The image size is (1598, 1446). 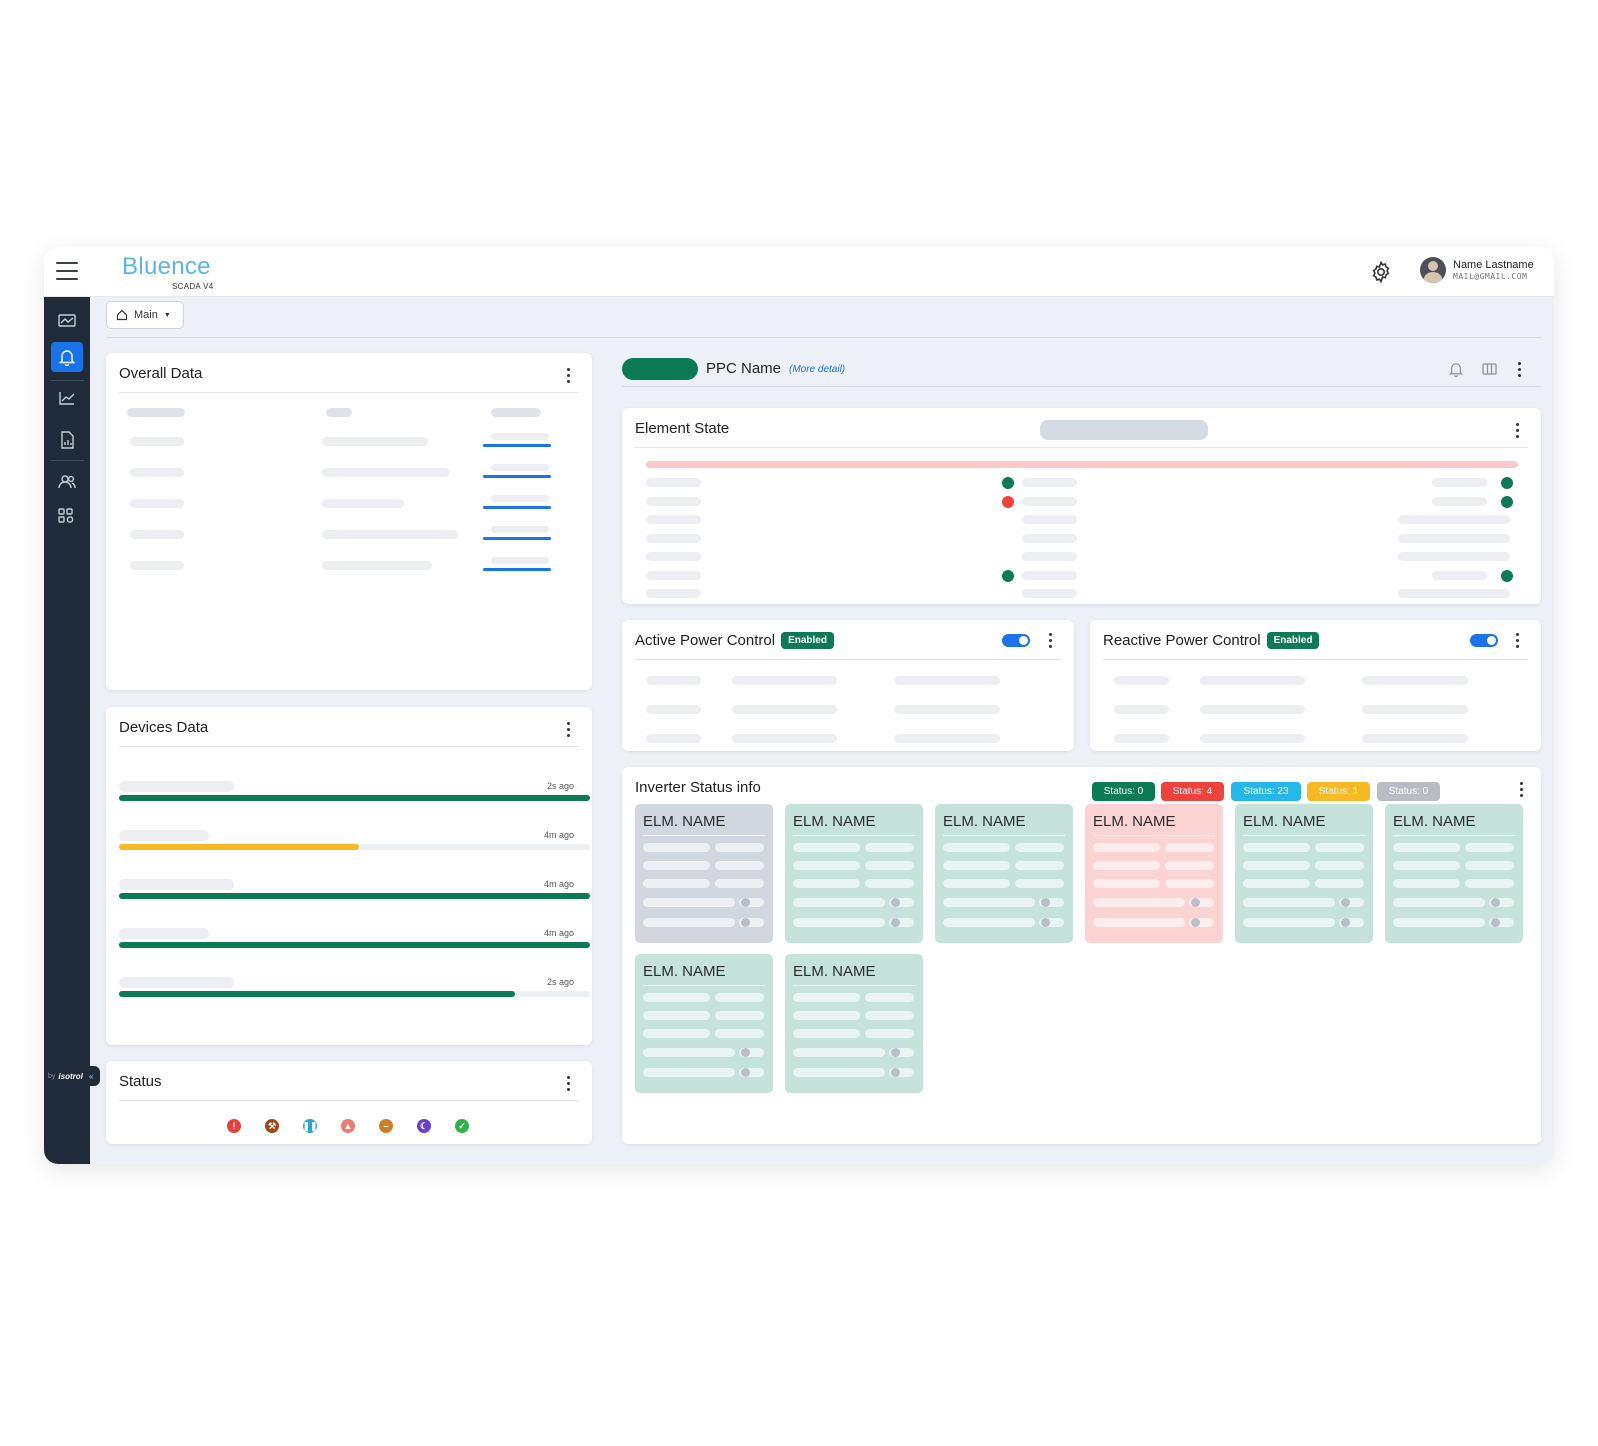 I want to click on sidebar-item-trends, so click(x=67, y=398).